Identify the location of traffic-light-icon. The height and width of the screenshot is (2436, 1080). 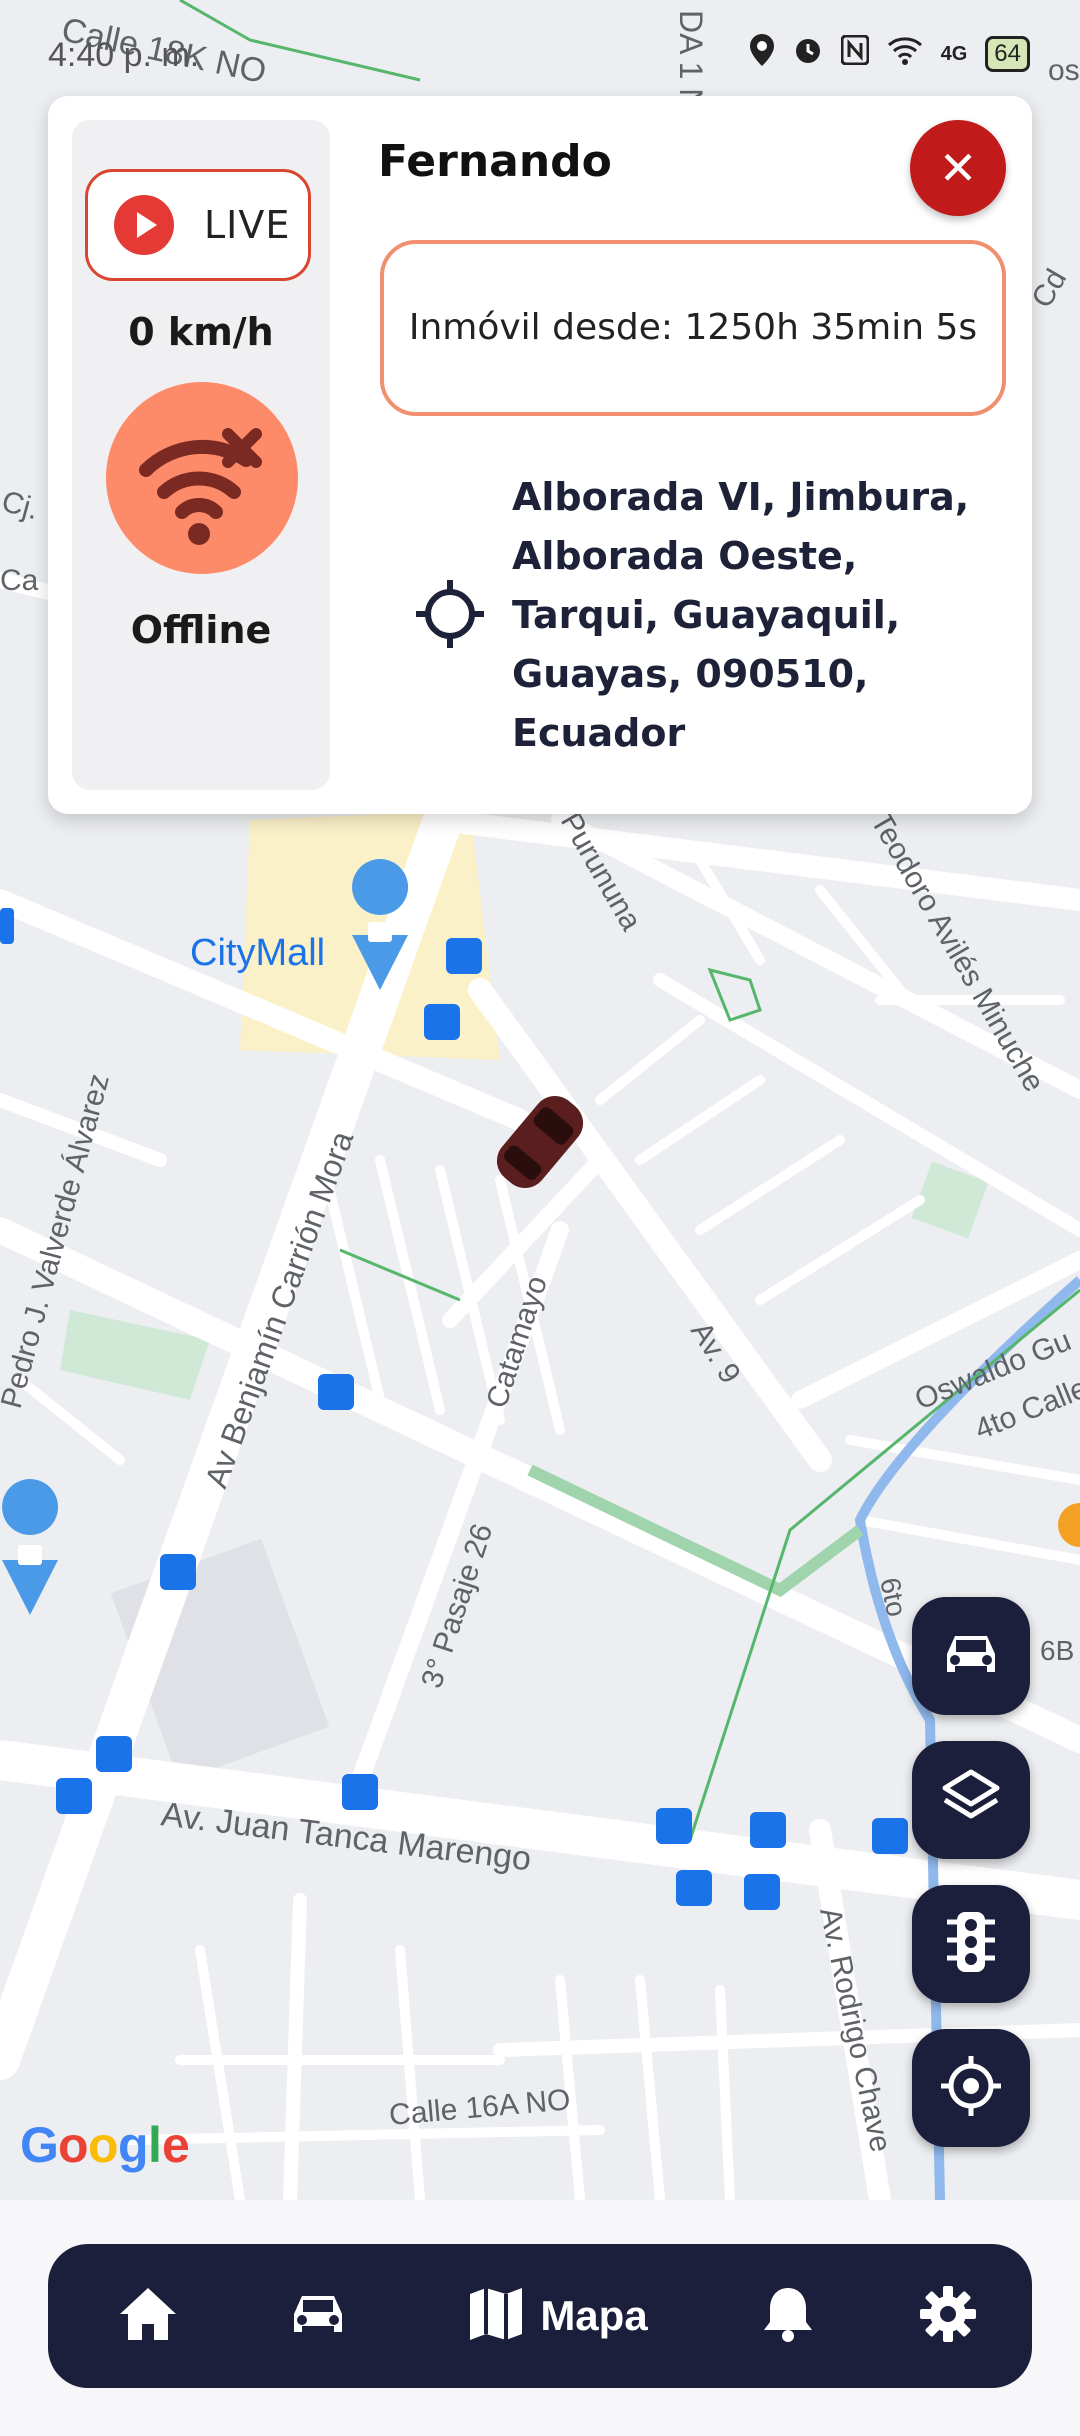
(971, 1944).